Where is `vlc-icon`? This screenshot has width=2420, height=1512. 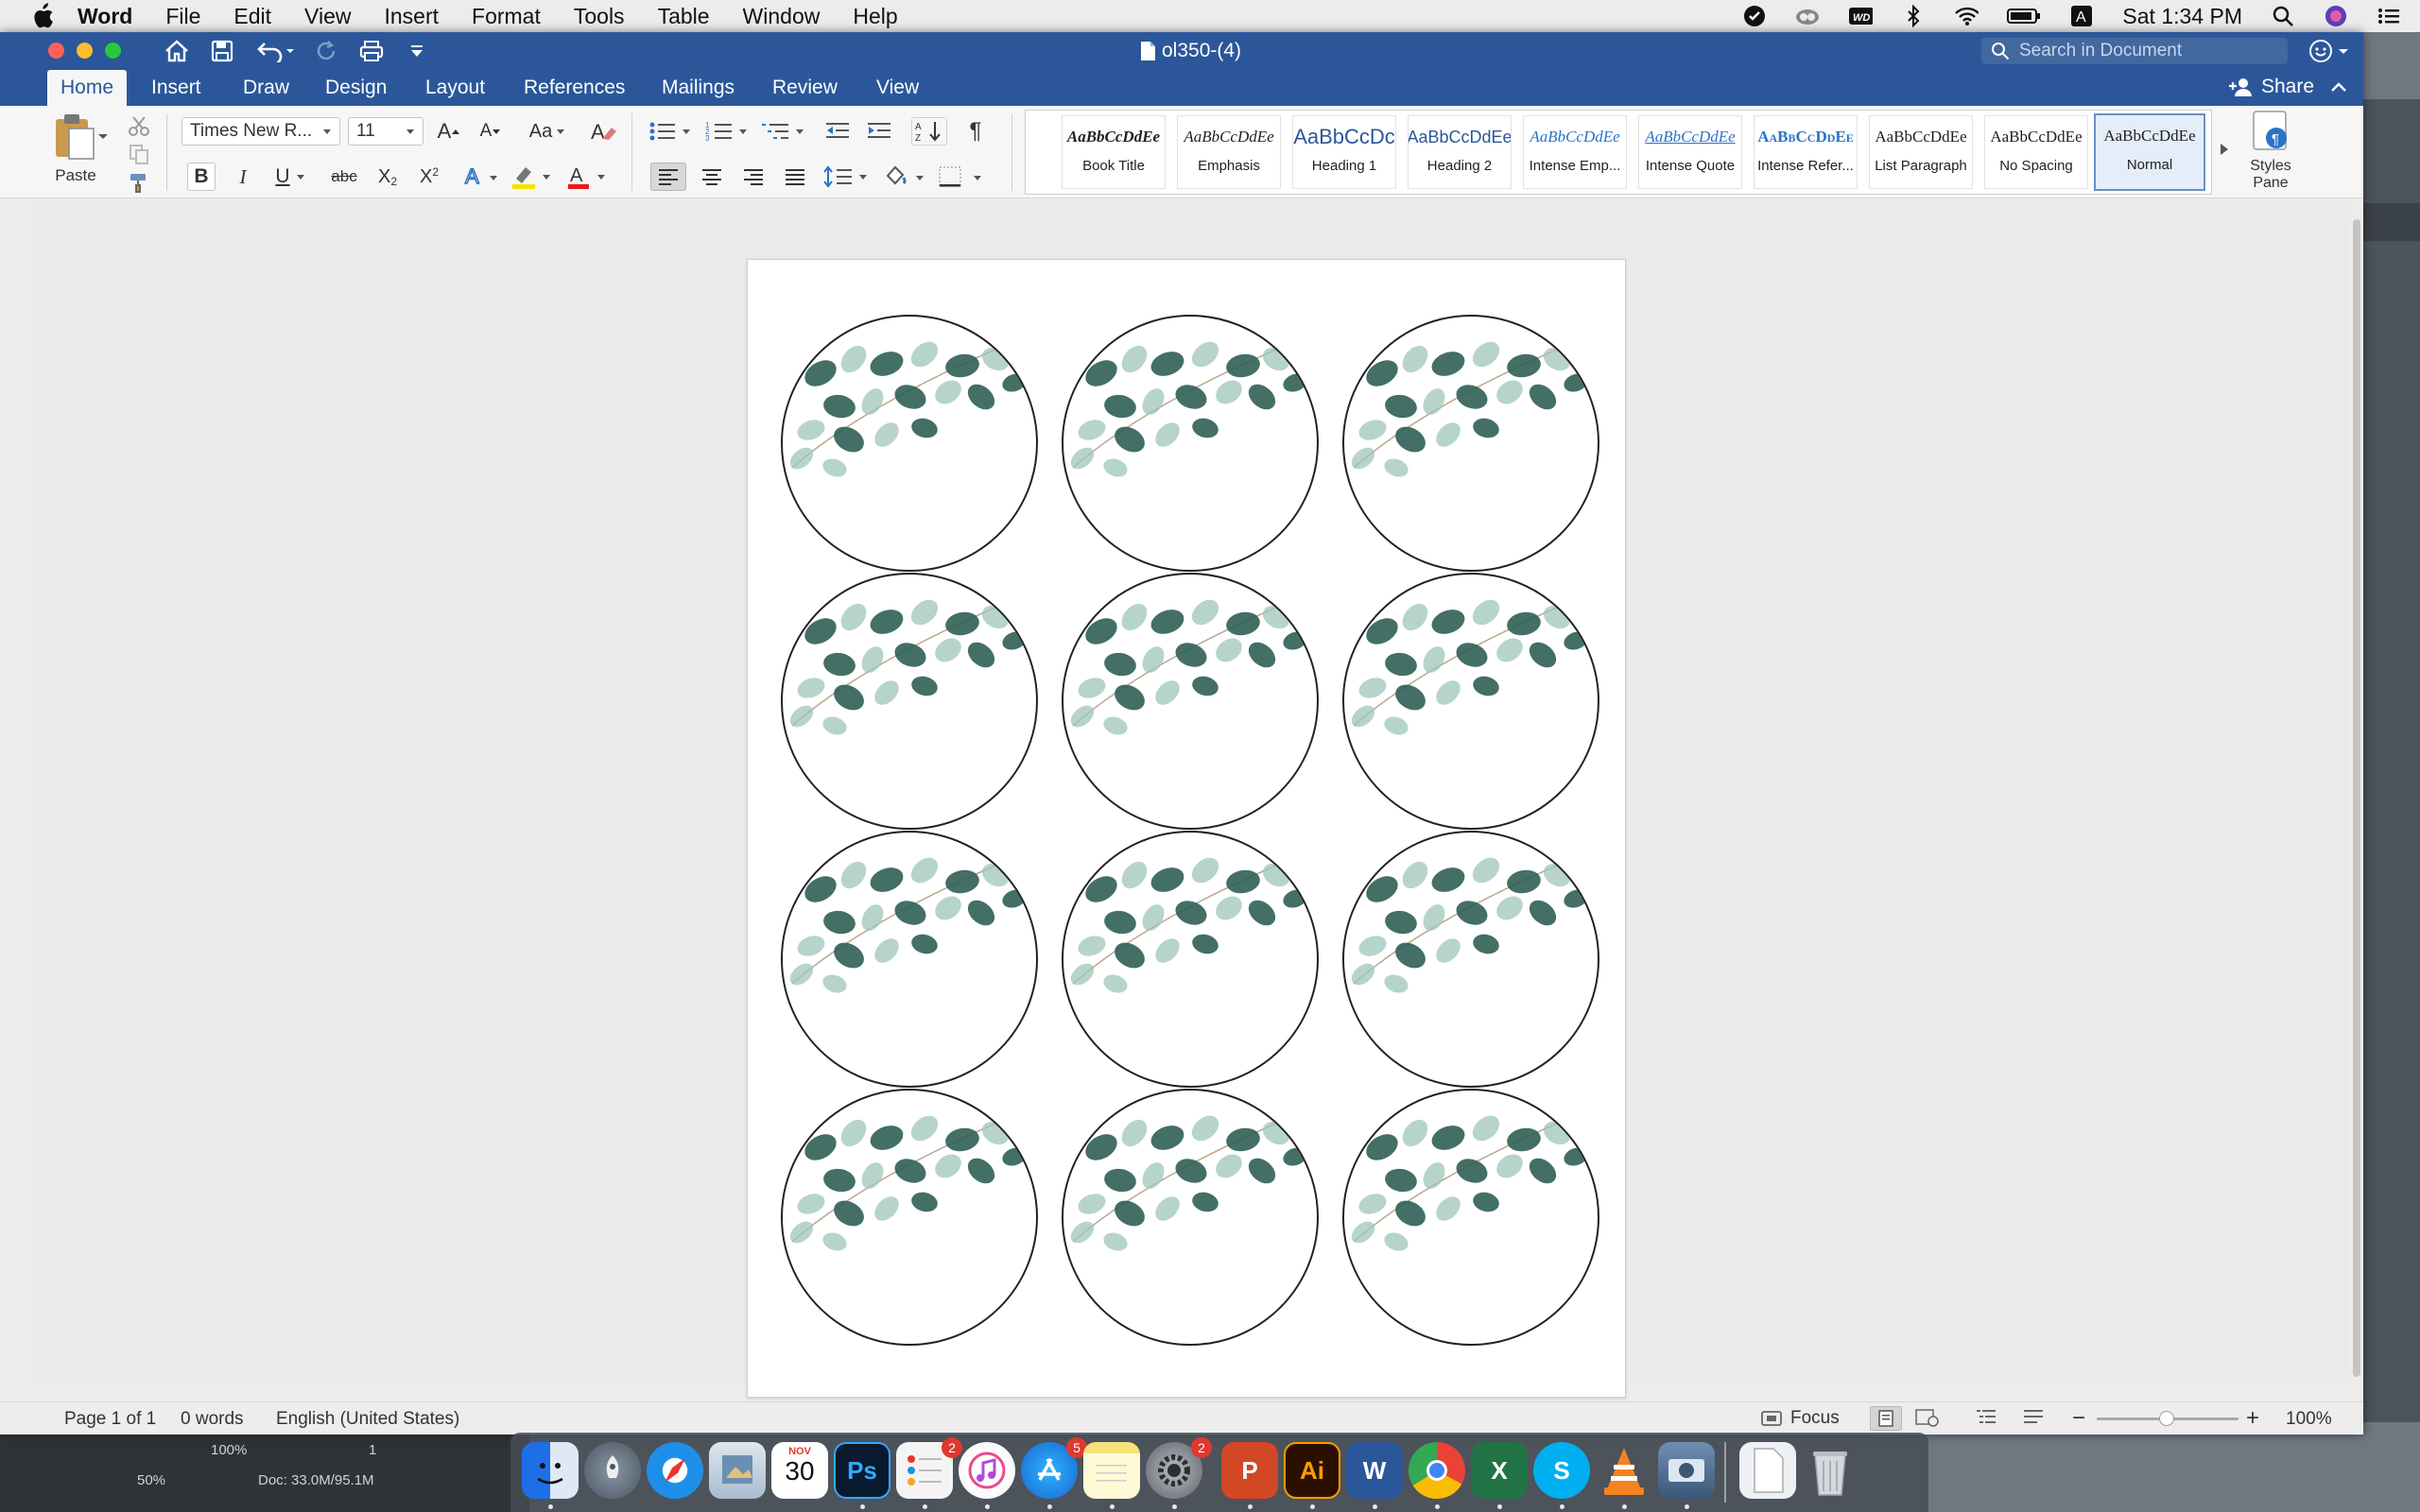 vlc-icon is located at coordinates (1624, 1470).